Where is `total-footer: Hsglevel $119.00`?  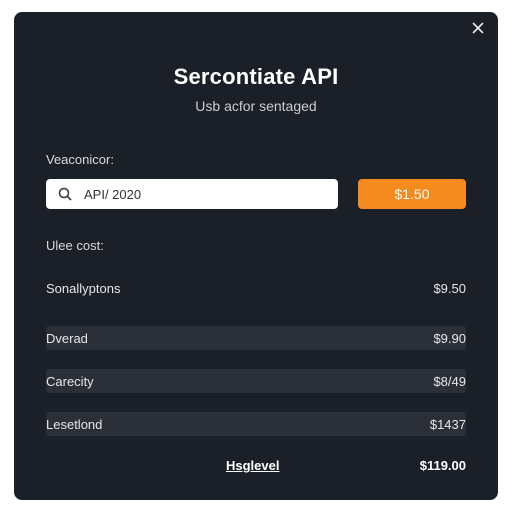
total-footer: Hsglevel $119.00 is located at coordinates (256, 467).